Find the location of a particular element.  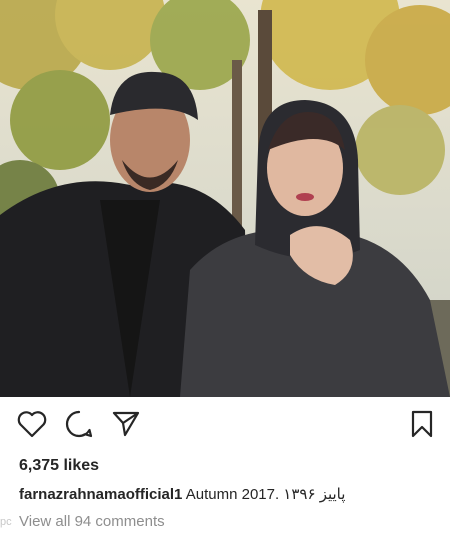

comment-bubble-icon is located at coordinates (79, 424).